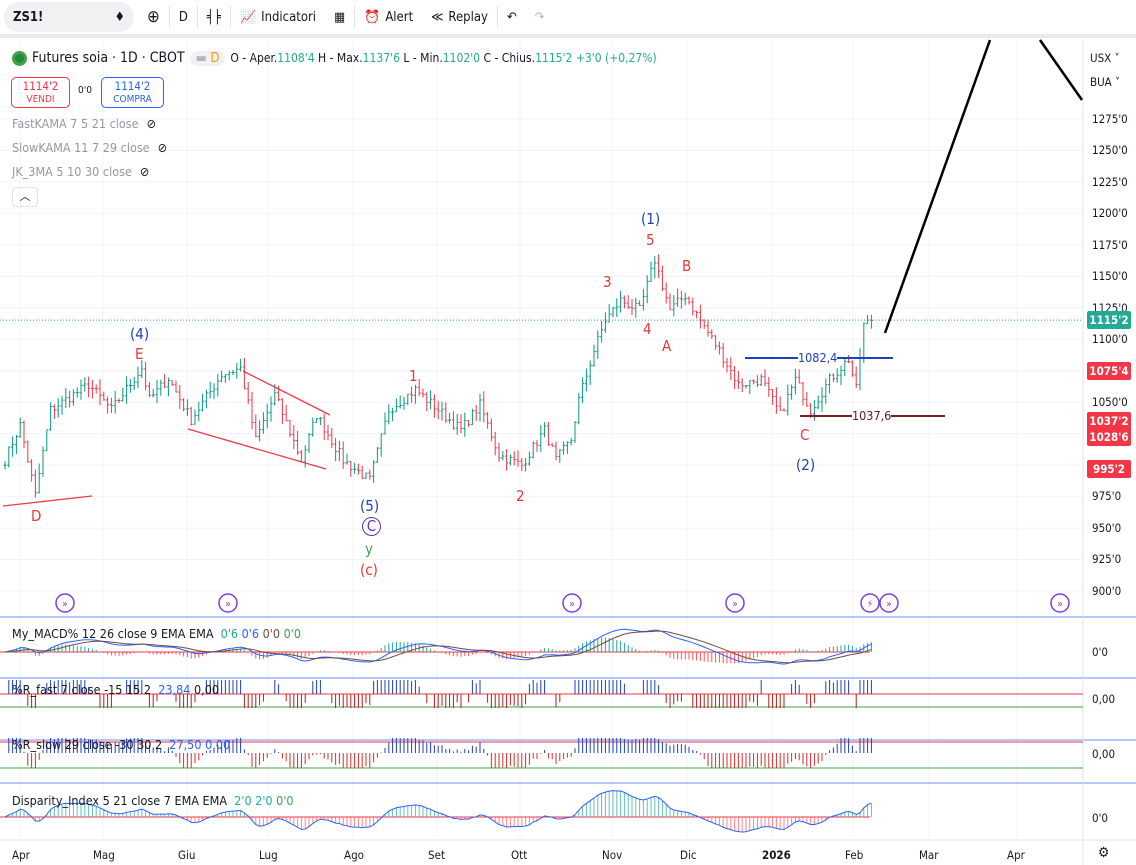  What do you see at coordinates (369, 549) in the screenshot?
I see `wave-label: y` at bounding box center [369, 549].